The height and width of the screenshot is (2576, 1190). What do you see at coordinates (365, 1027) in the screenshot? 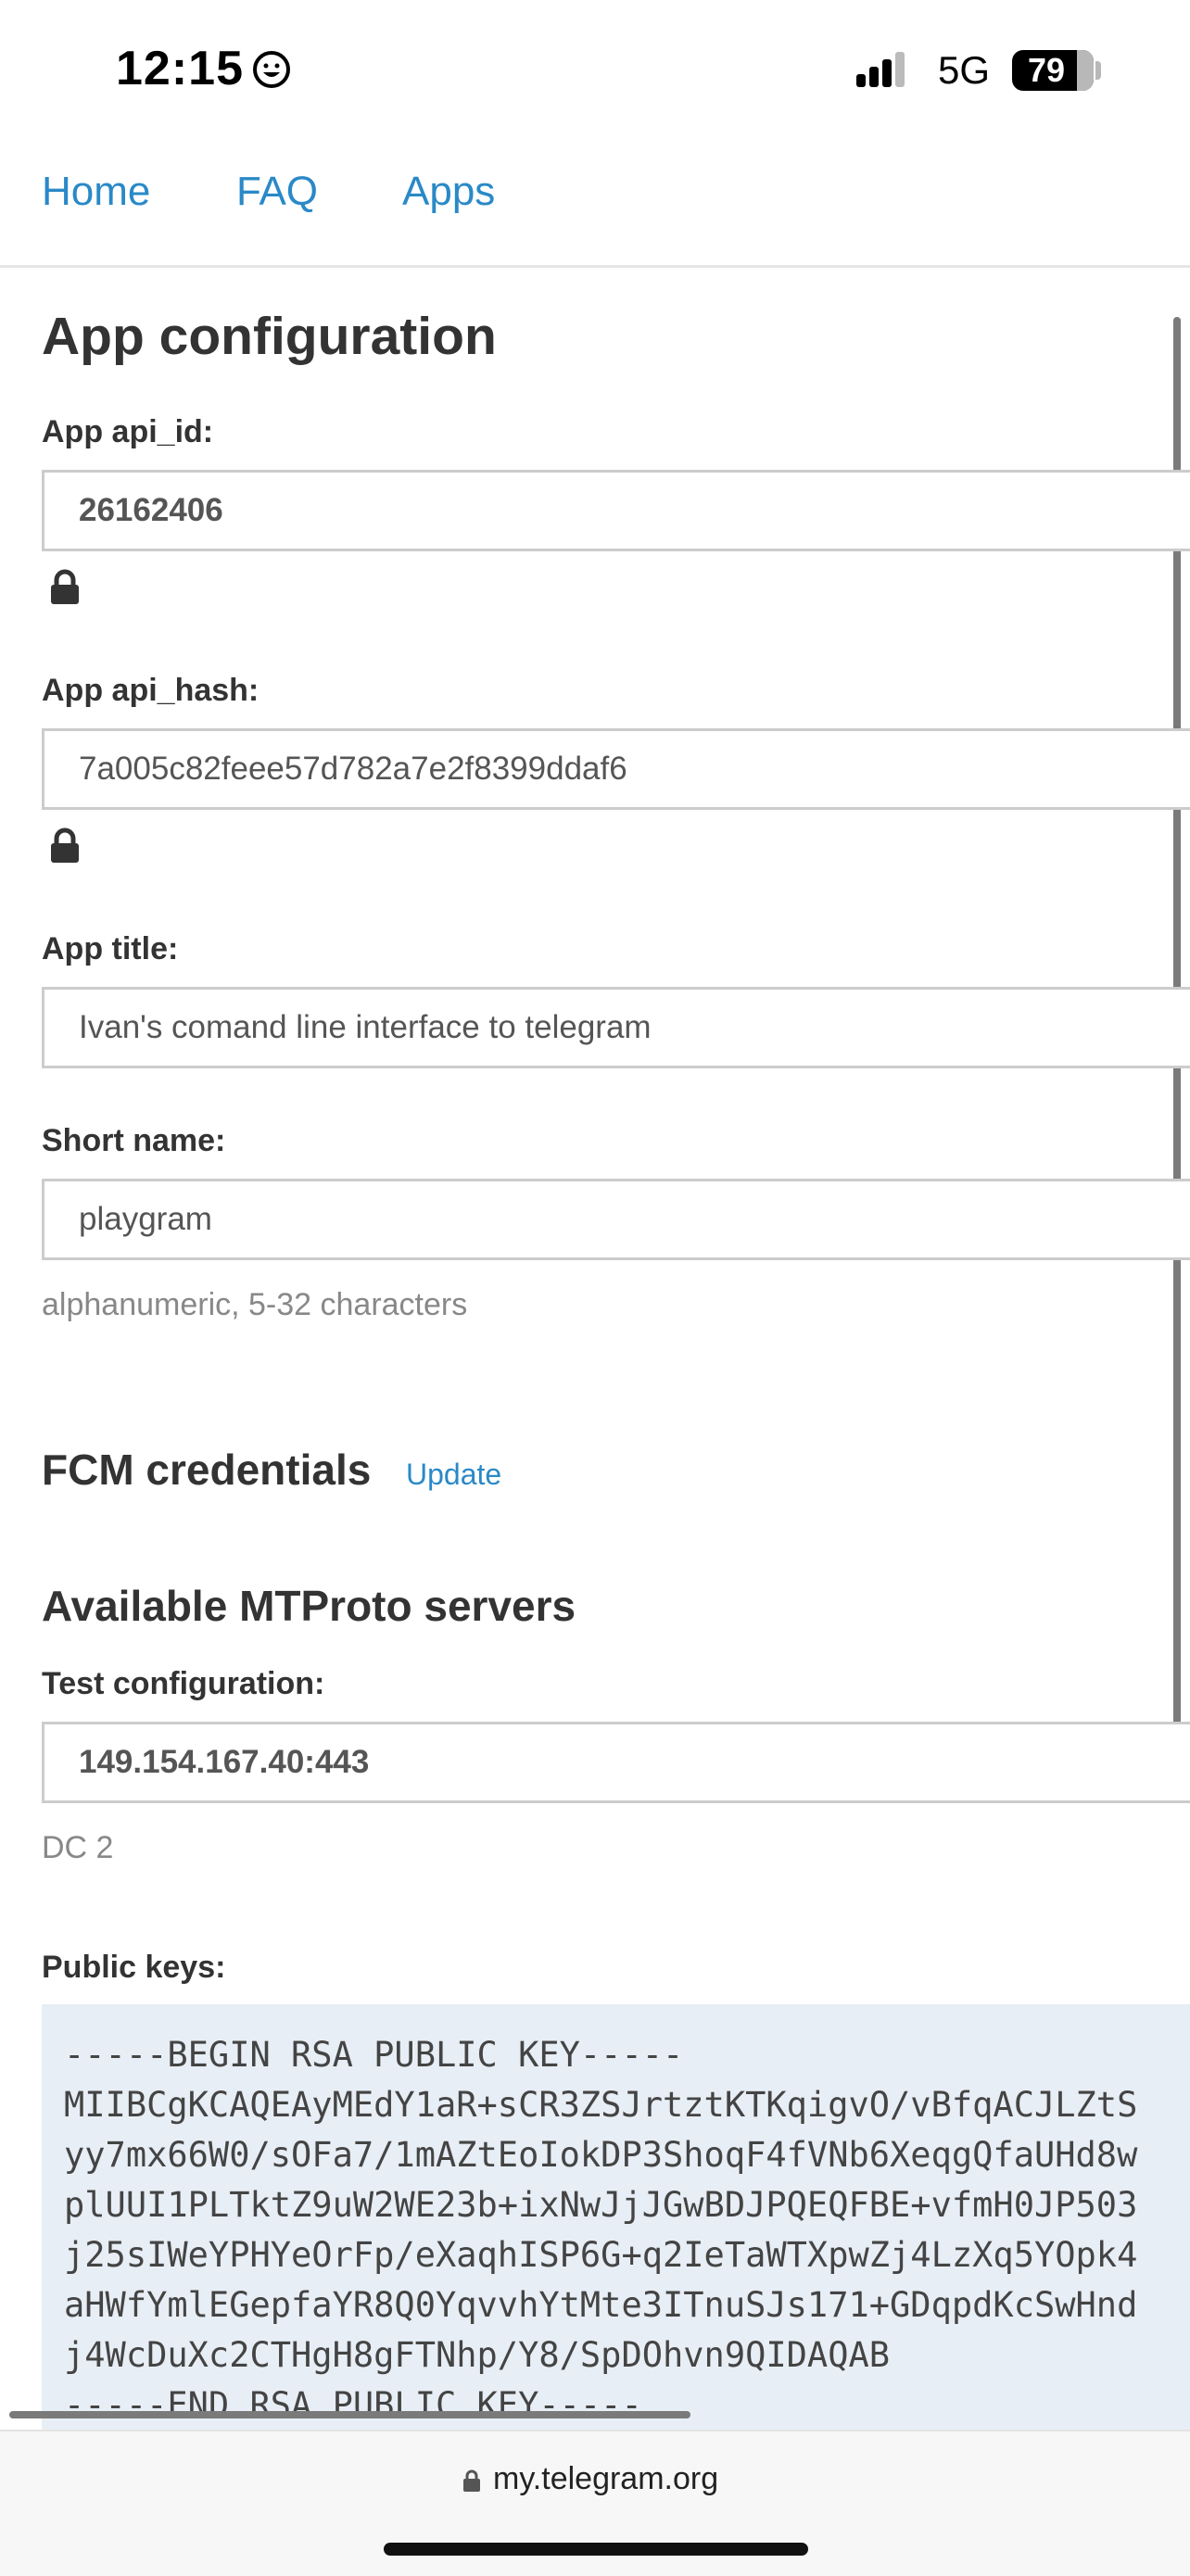
I see `app-title-value: Ivan's comand line interface to telegram` at bounding box center [365, 1027].